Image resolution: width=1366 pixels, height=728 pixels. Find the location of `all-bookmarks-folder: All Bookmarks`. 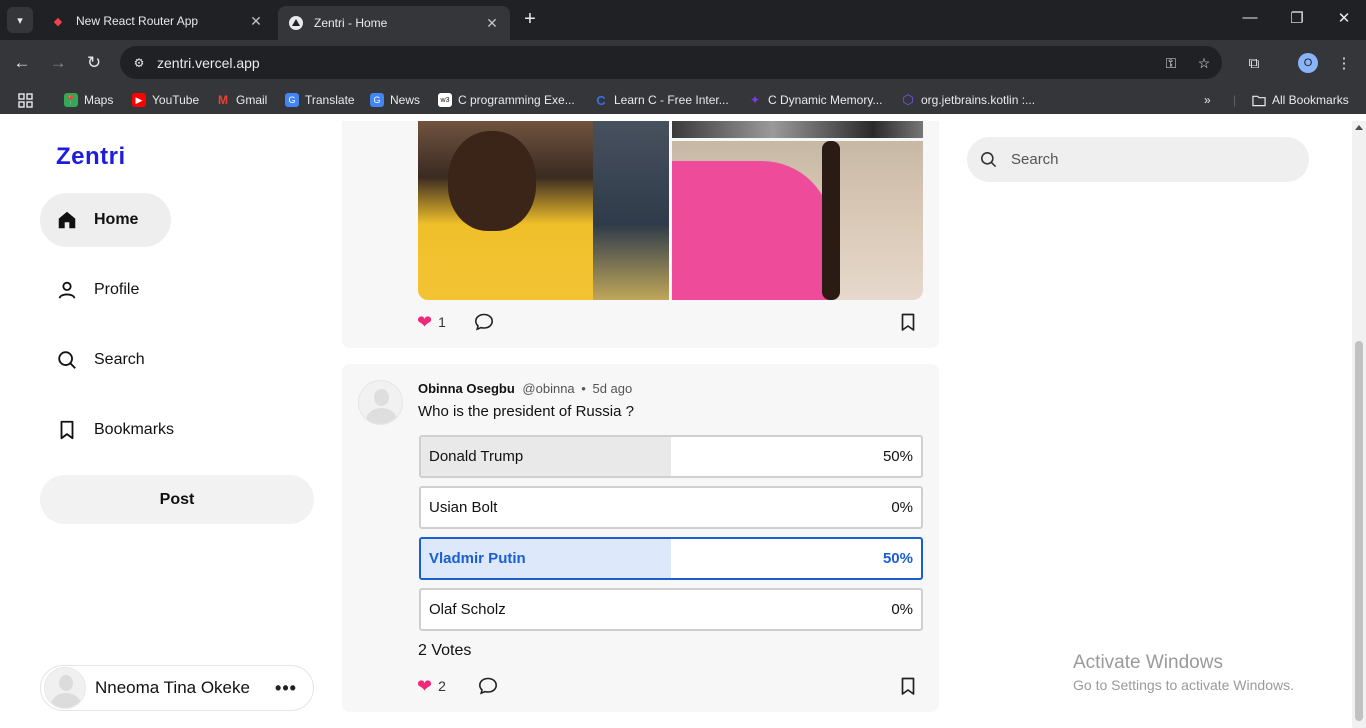

all-bookmarks-folder: All Bookmarks is located at coordinates (1300, 100).